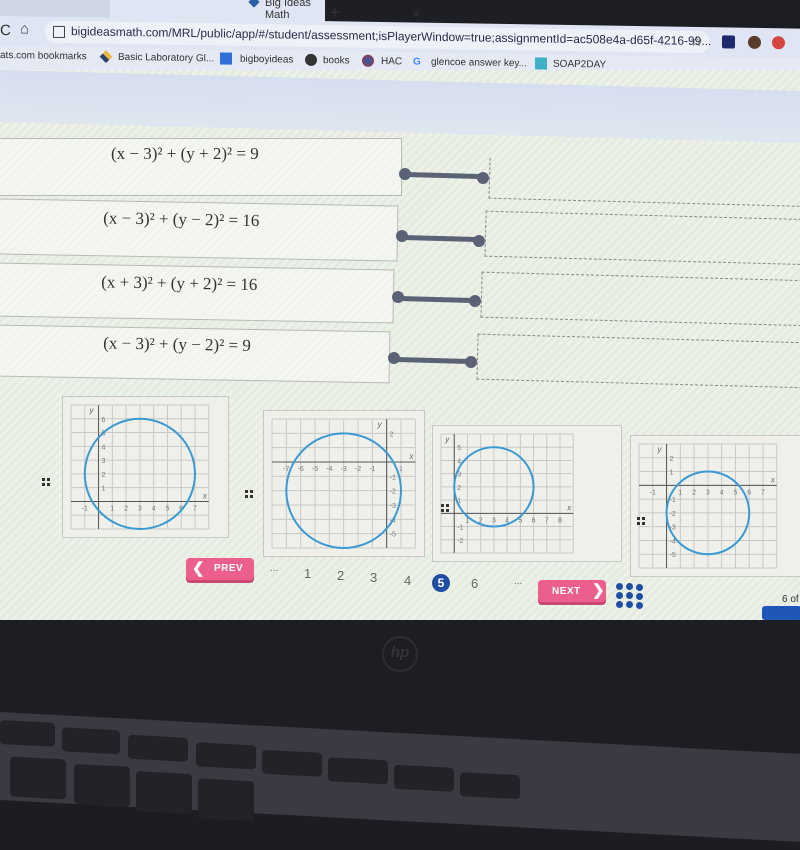 This screenshot has width=800, height=850. Describe the element at coordinates (673, 514) in the screenshot. I see `y-tick-label: -2` at that location.